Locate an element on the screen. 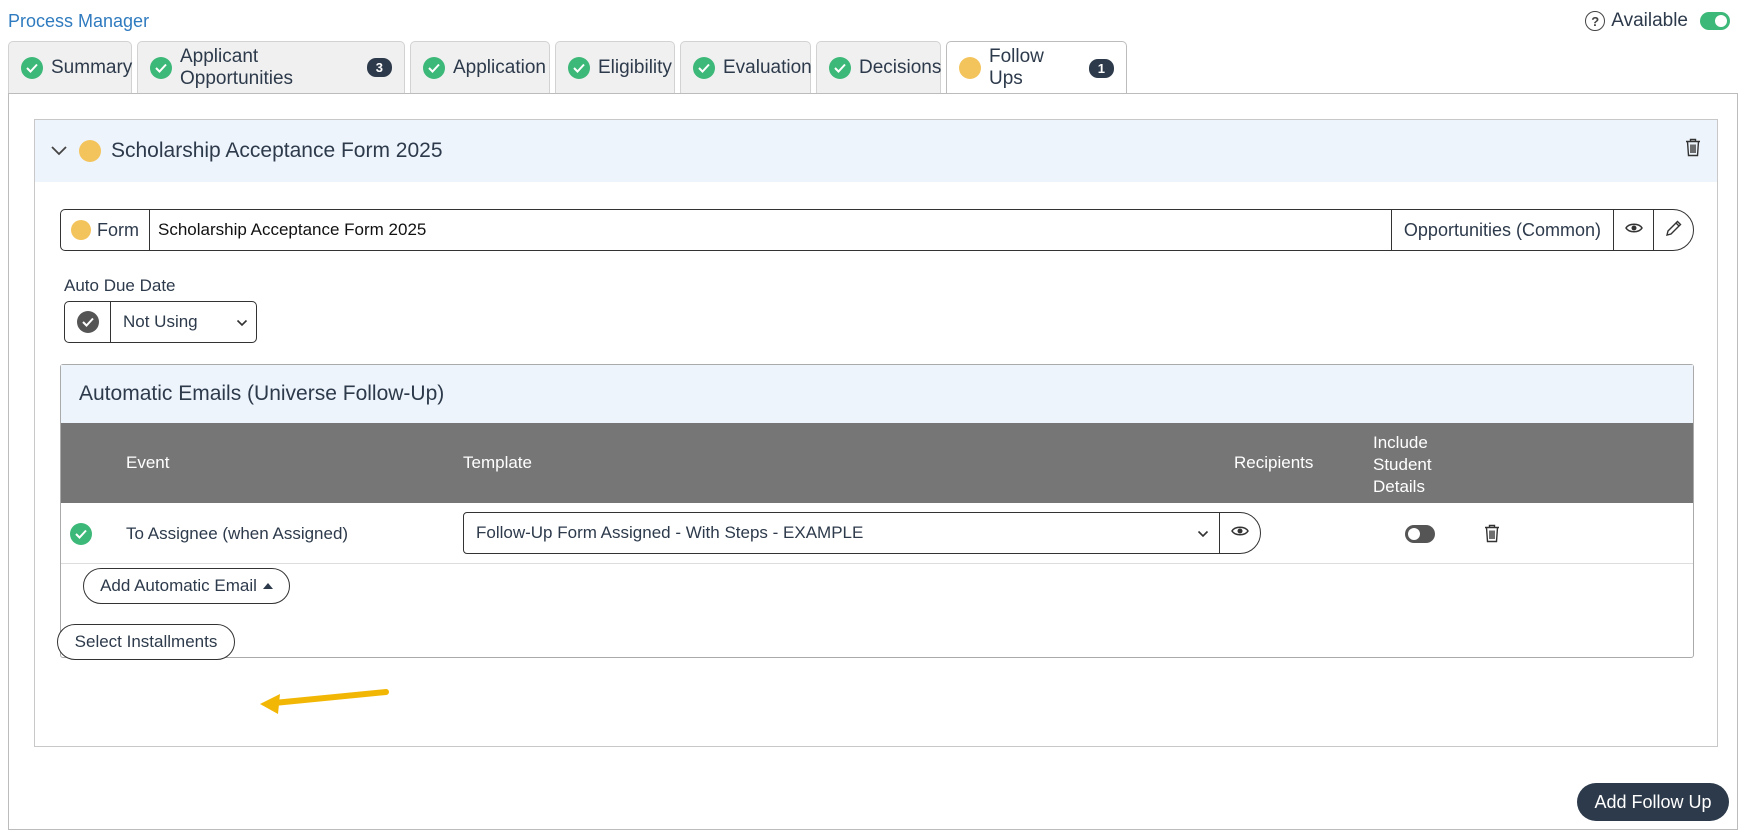 The width and height of the screenshot is (1748, 840). caret-up-icon is located at coordinates (267, 586).